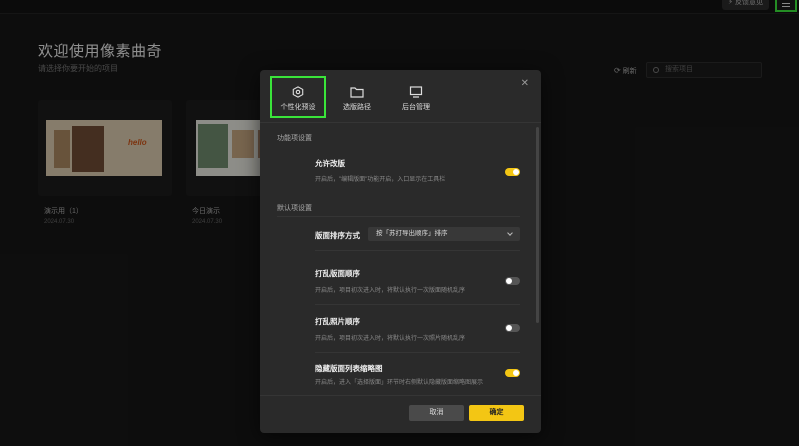 The image size is (799, 446). I want to click on hide-thumbnails-toggle, so click(512, 373).